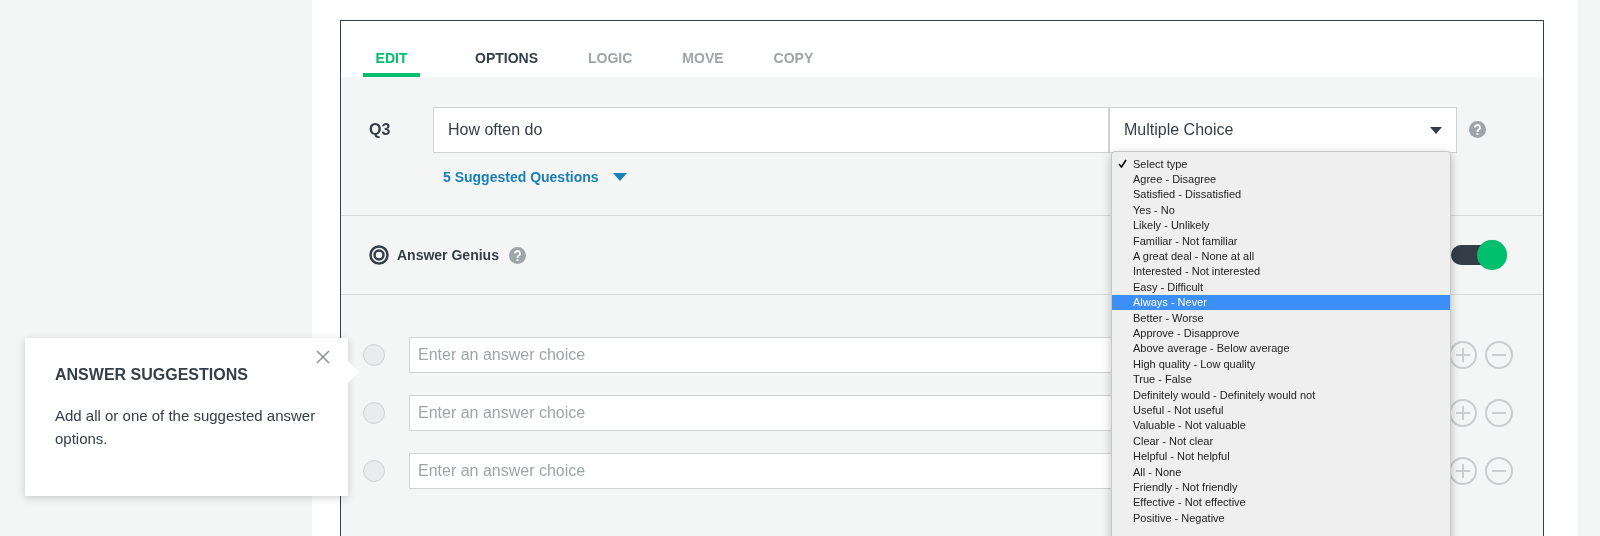 Image resolution: width=1600 pixels, height=536 pixels. Describe the element at coordinates (1480, 255) in the screenshot. I see `toggle-switch` at that location.